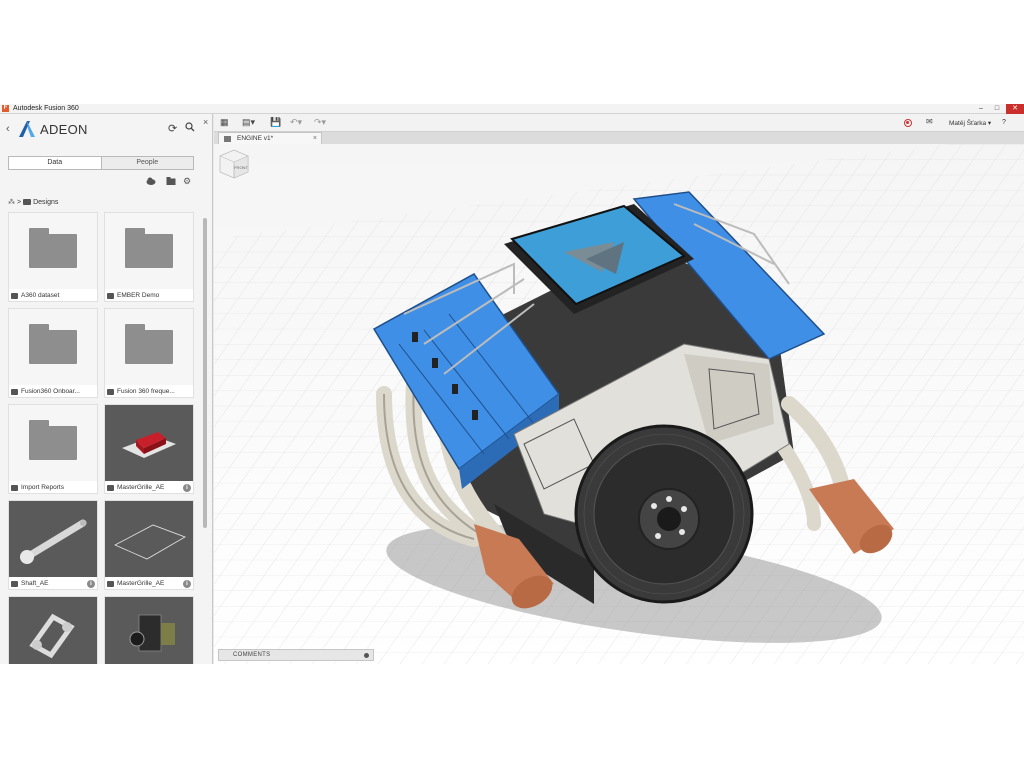 The height and width of the screenshot is (768, 1024). I want to click on design-card: Shaft_AE i, so click(53, 545).